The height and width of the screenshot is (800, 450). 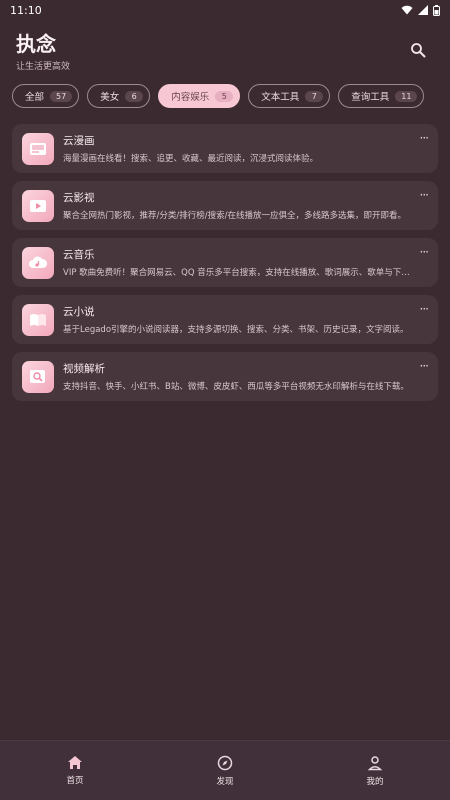 What do you see at coordinates (423, 10) in the screenshot?
I see `signal-icon` at bounding box center [423, 10].